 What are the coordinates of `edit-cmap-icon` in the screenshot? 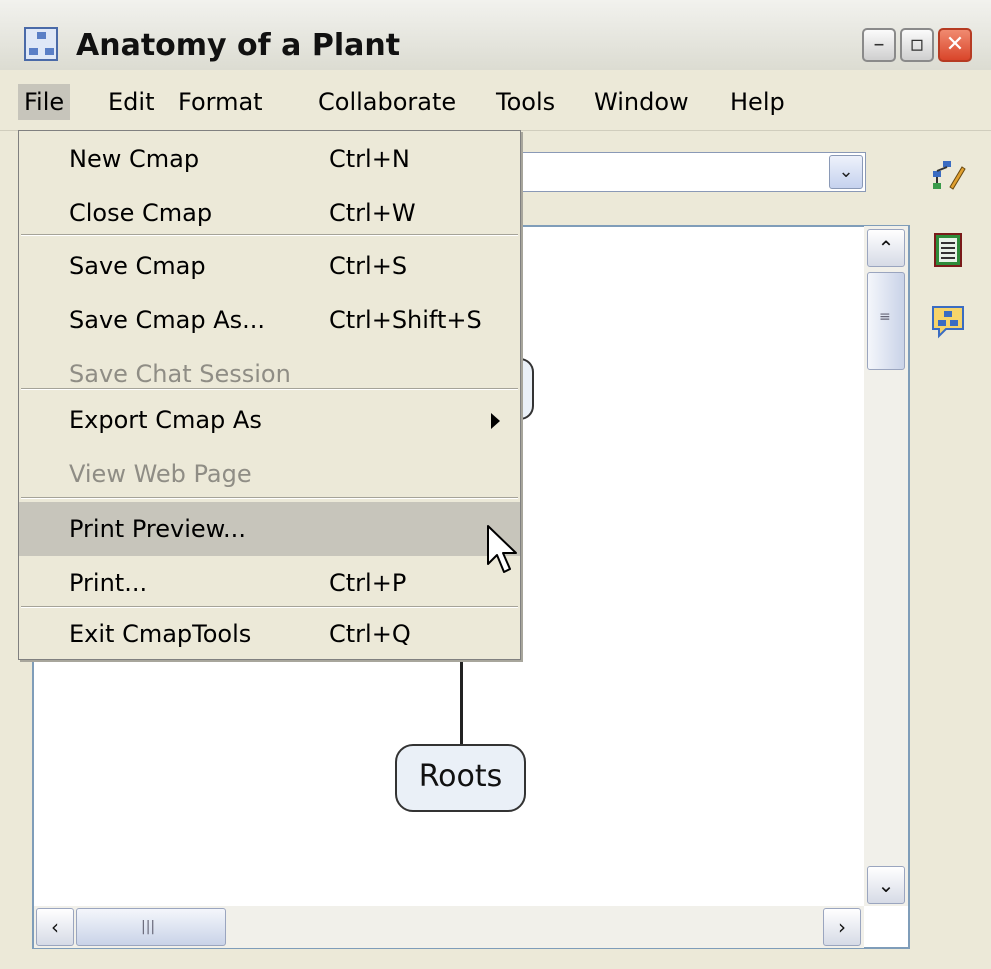 It's located at (948, 175).